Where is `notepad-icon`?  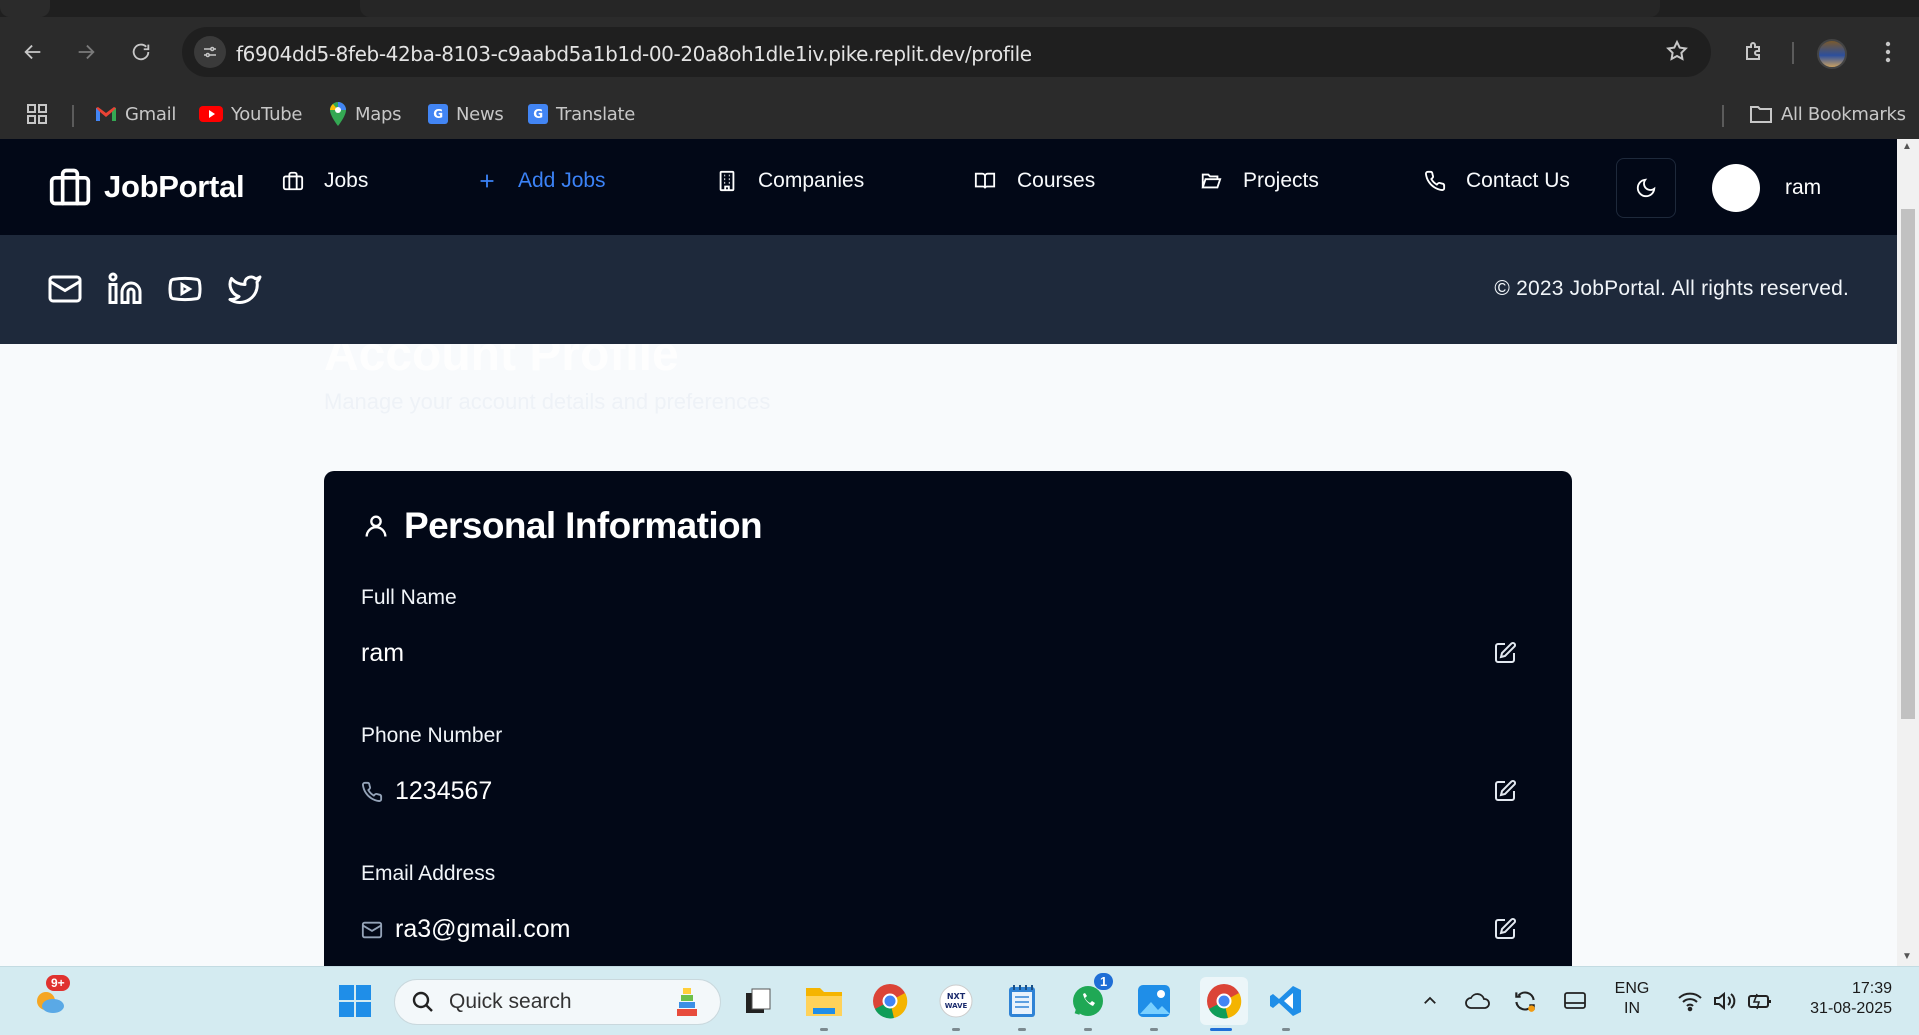
notepad-icon is located at coordinates (1022, 1001).